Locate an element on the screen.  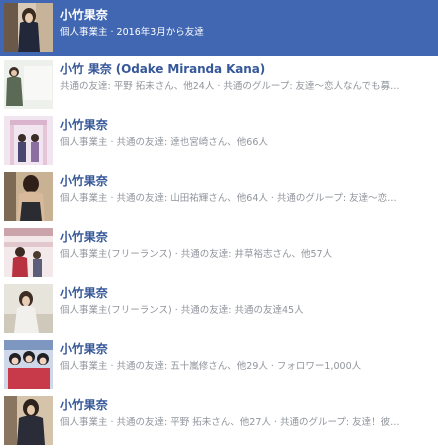
result-description: 個人事業主(フリーランス) · 共通の友達: 共通の友達45人 is located at coordinates (182, 310).